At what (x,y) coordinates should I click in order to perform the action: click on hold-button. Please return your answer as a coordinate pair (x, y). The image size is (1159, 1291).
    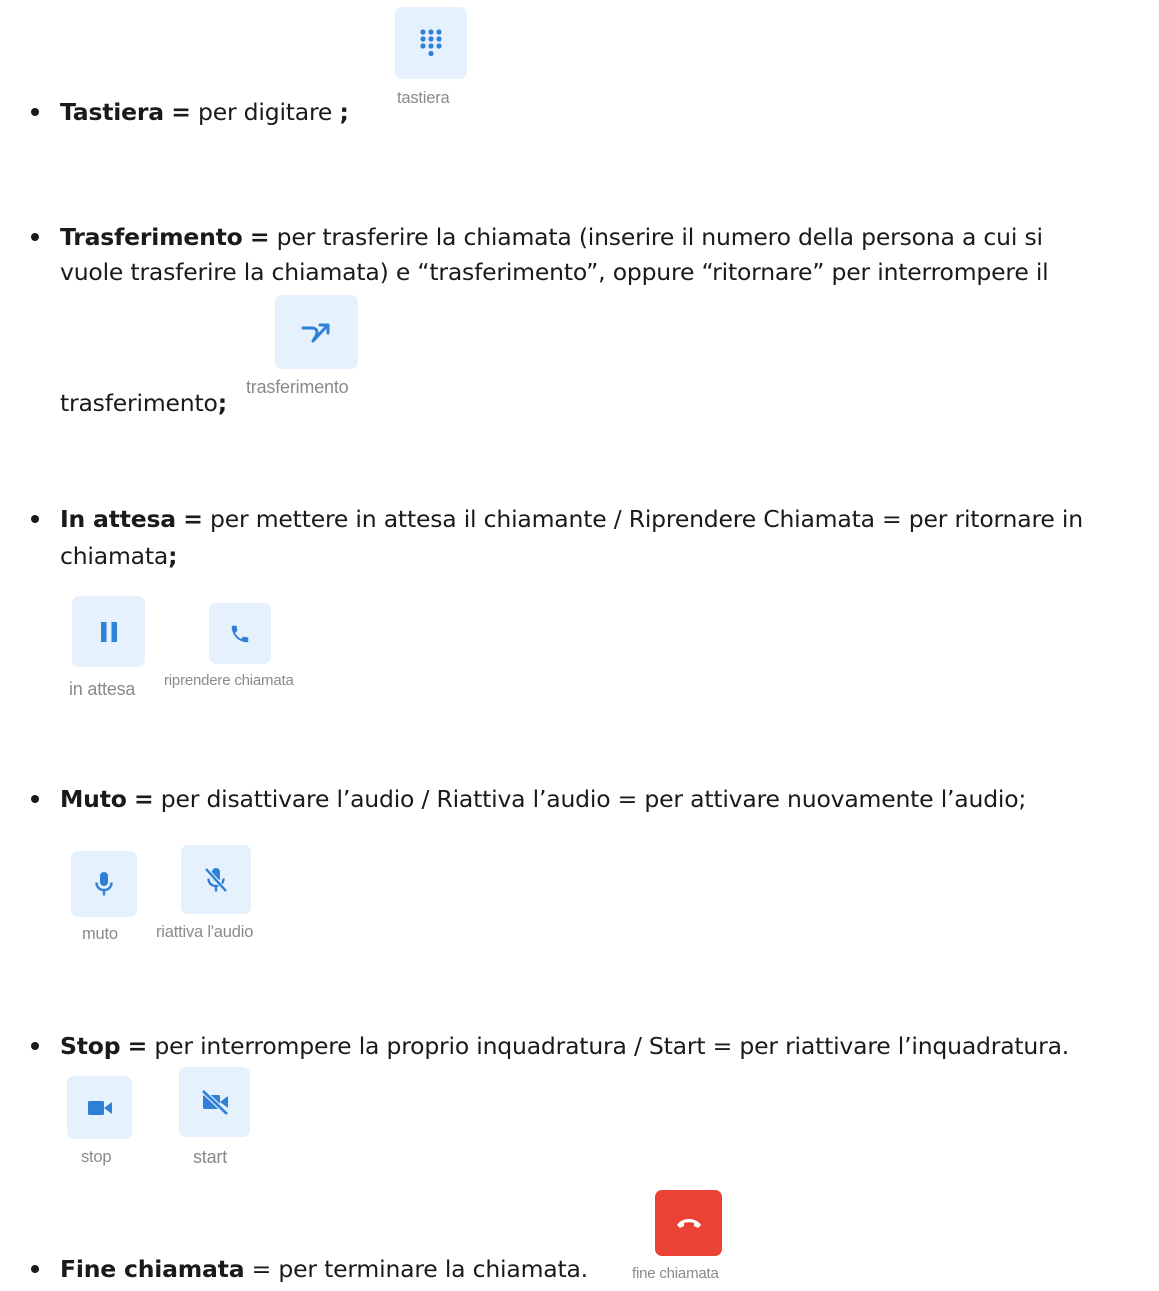
    Looking at the image, I should click on (108, 631).